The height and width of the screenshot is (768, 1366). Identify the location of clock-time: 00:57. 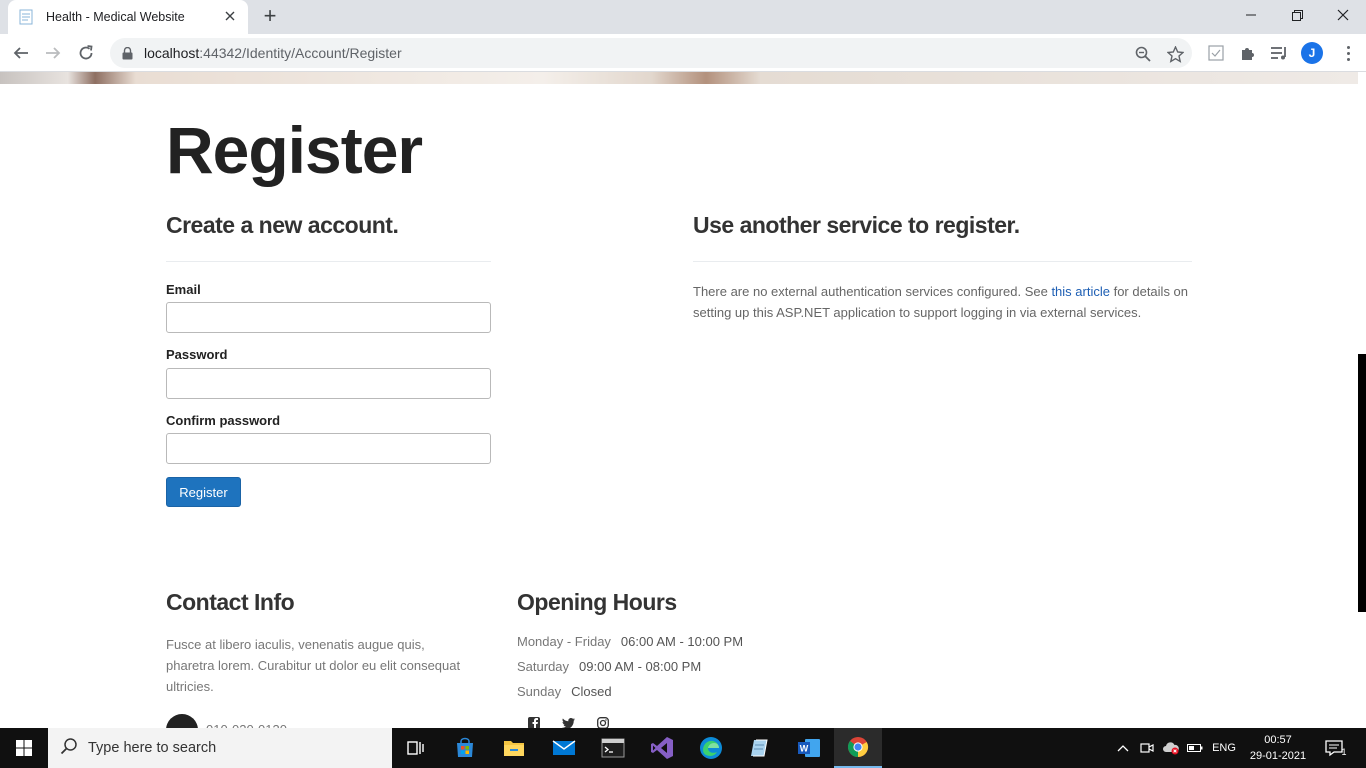
(1278, 740).